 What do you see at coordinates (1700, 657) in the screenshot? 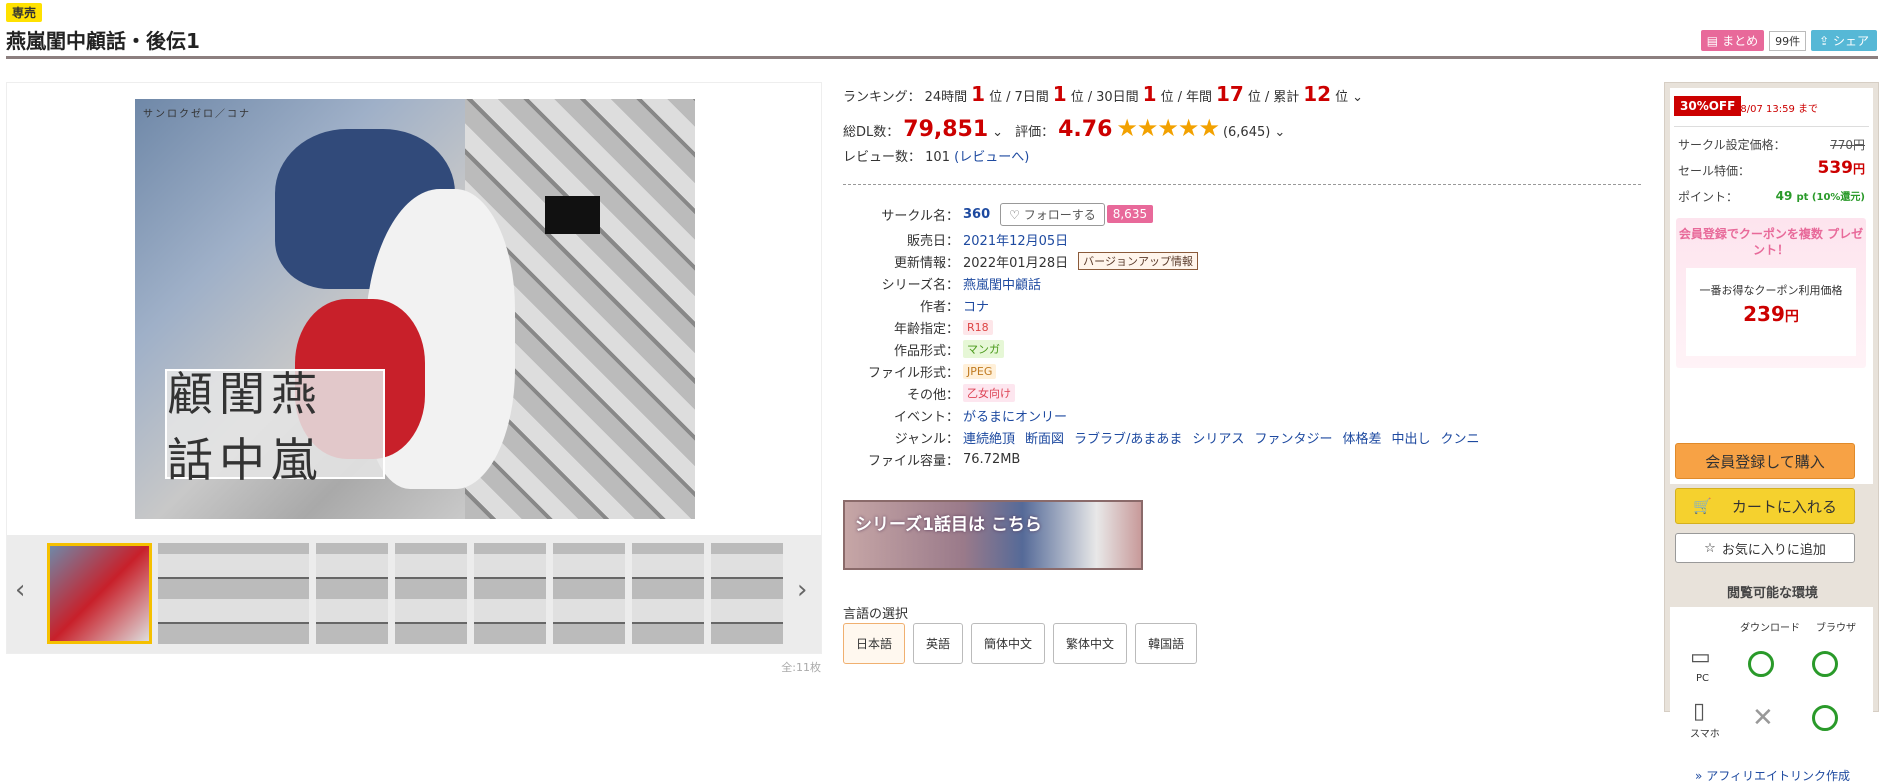
I see `pc-icon: ▭` at bounding box center [1700, 657].